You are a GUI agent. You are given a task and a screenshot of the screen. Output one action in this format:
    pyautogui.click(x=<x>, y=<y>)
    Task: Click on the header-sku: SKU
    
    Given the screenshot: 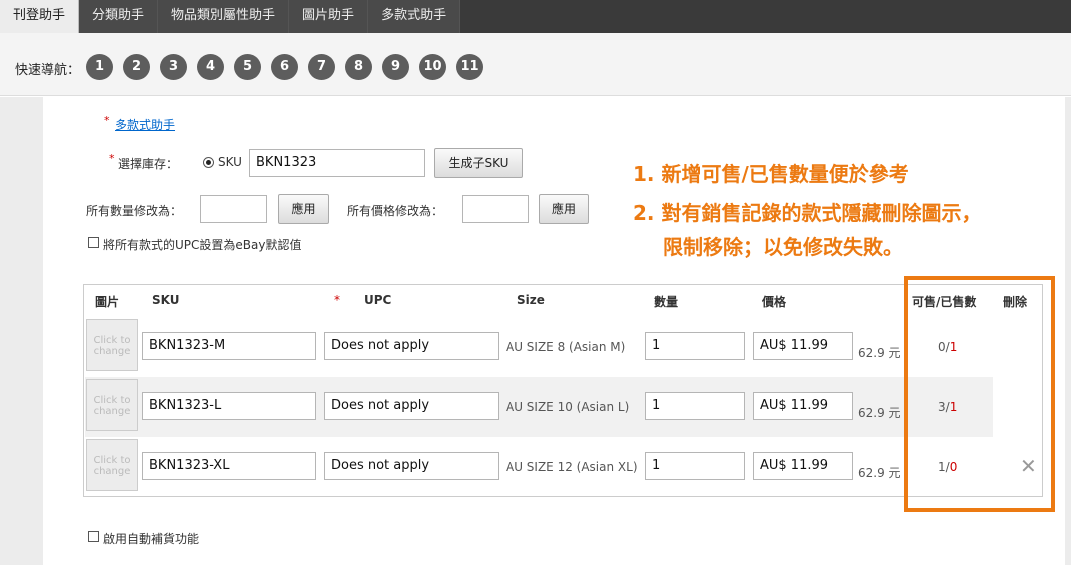 What is the action you would take?
    pyautogui.click(x=166, y=300)
    